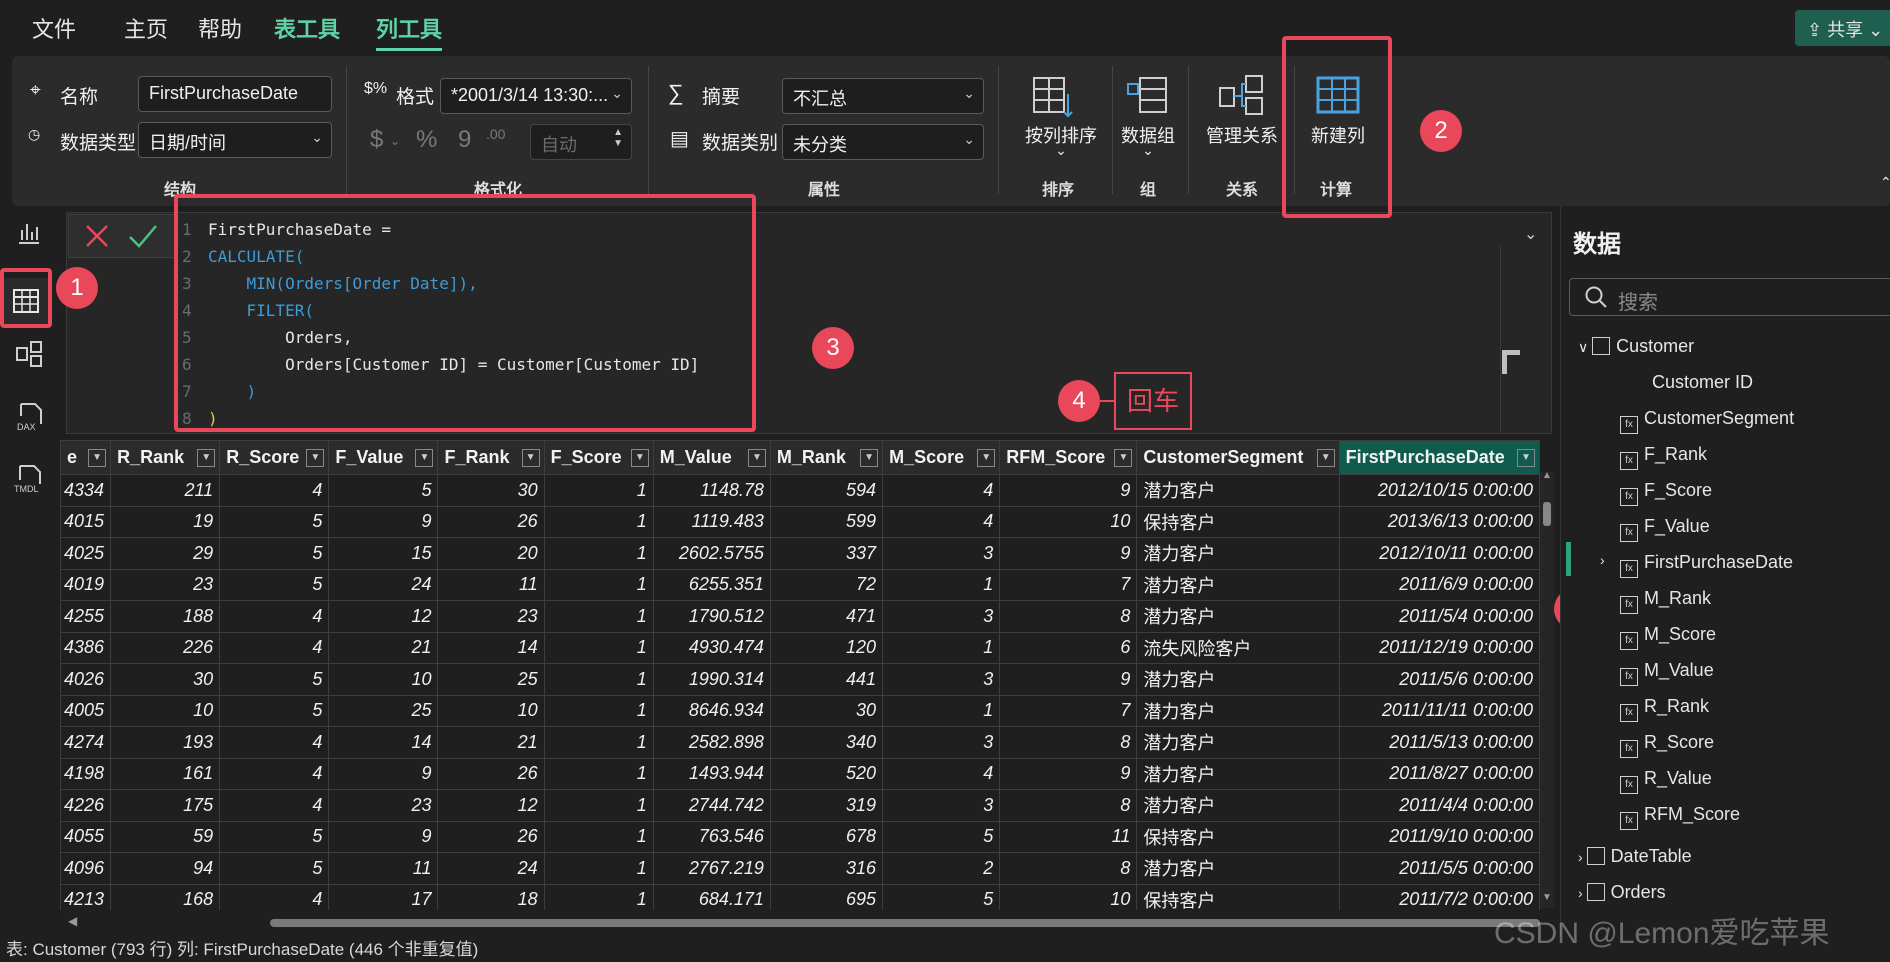 The image size is (1890, 962). What do you see at coordinates (426, 140) in the screenshot?
I see `percent-button: %` at bounding box center [426, 140].